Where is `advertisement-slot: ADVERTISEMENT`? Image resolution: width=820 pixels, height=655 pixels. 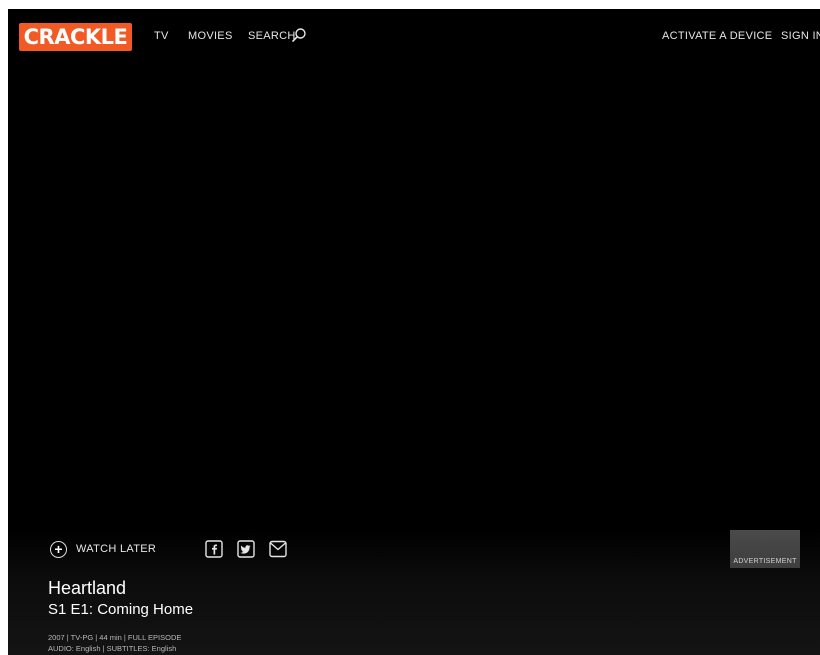
advertisement-slot: ADVERTISEMENT is located at coordinates (765, 549).